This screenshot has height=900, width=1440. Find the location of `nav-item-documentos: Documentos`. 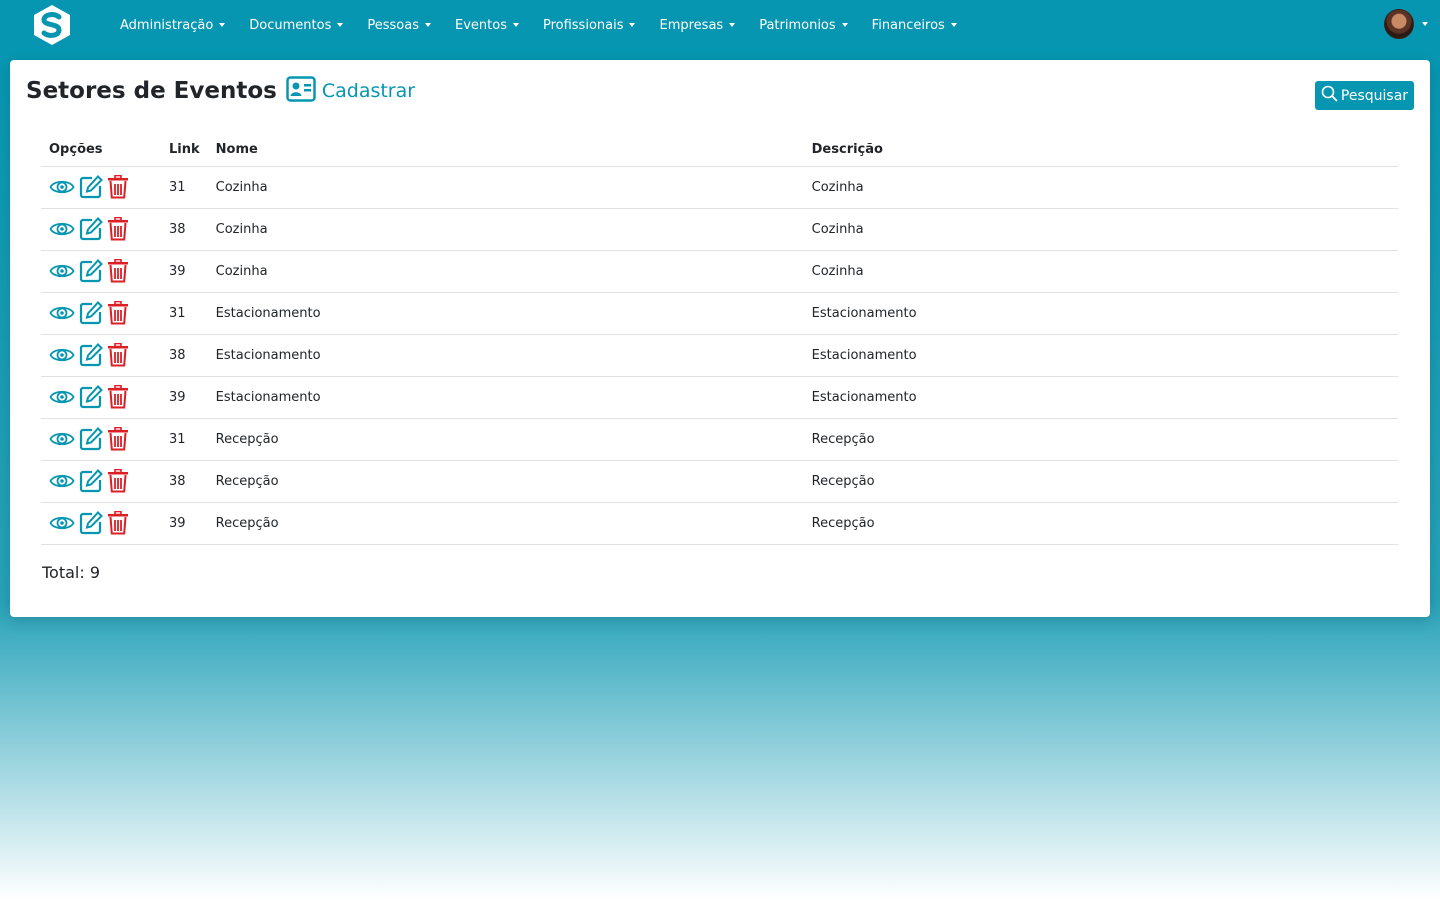

nav-item-documentos: Documentos is located at coordinates (296, 25).